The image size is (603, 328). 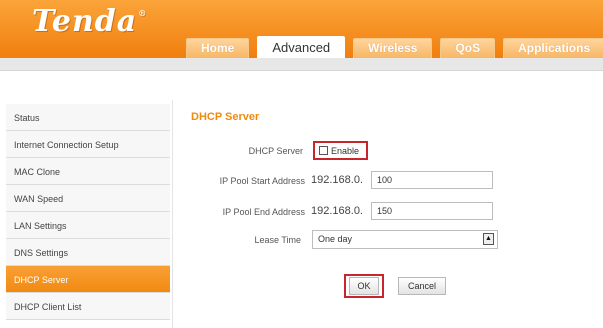 I want to click on lease-time-label: Lease Time, so click(x=277, y=240).